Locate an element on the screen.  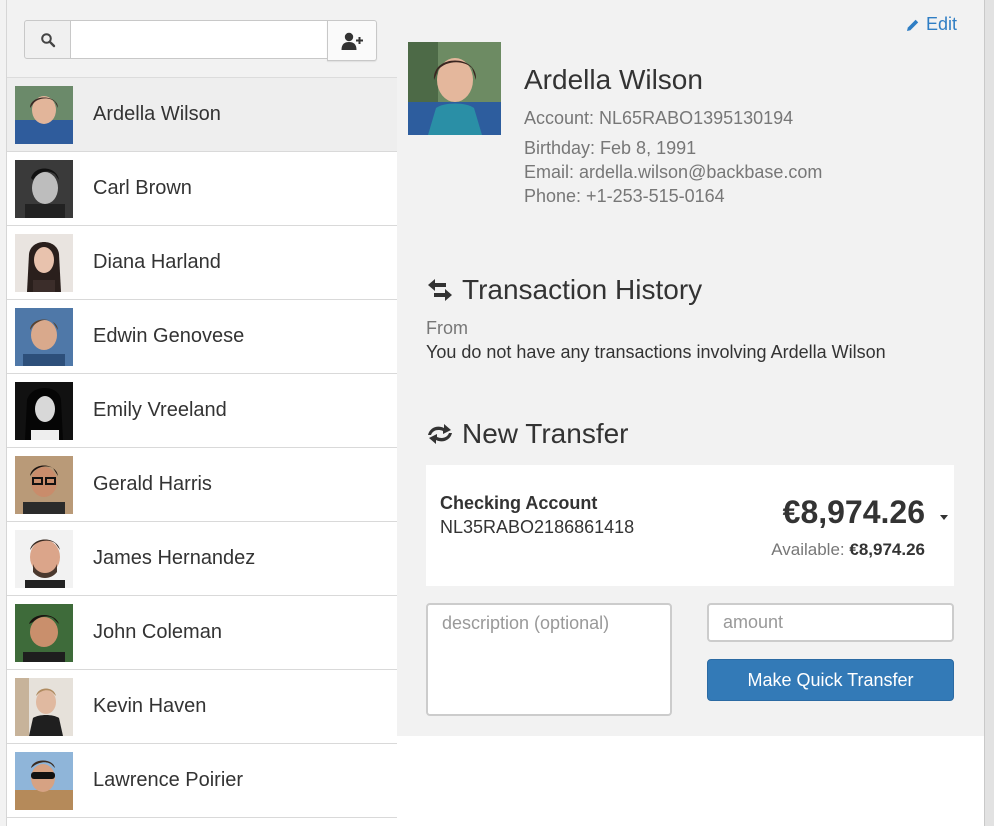
contact-item: Emily Vreeland is located at coordinates (202, 411).